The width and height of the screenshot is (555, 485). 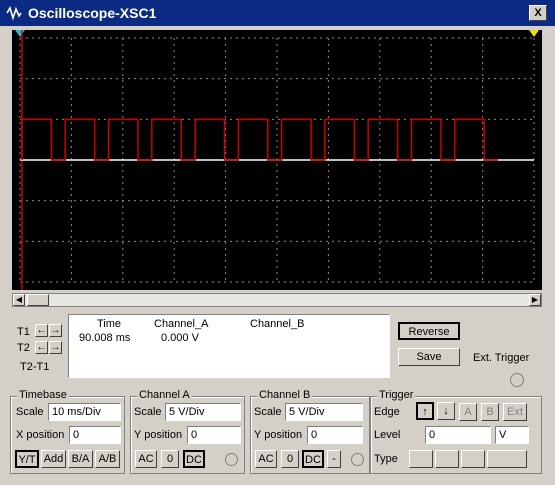 What do you see at coordinates (517, 380) in the screenshot?
I see `ext-trigger-terminal-icon` at bounding box center [517, 380].